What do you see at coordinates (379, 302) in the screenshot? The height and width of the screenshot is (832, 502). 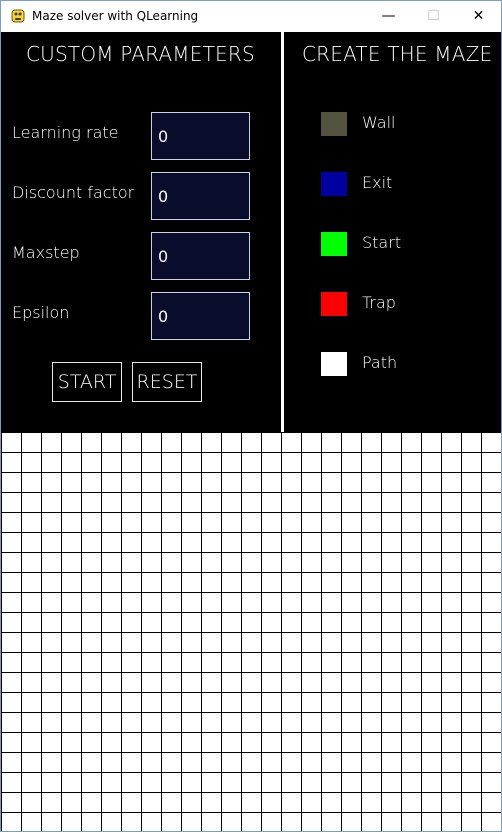 I see `trap-label: Trap` at bounding box center [379, 302].